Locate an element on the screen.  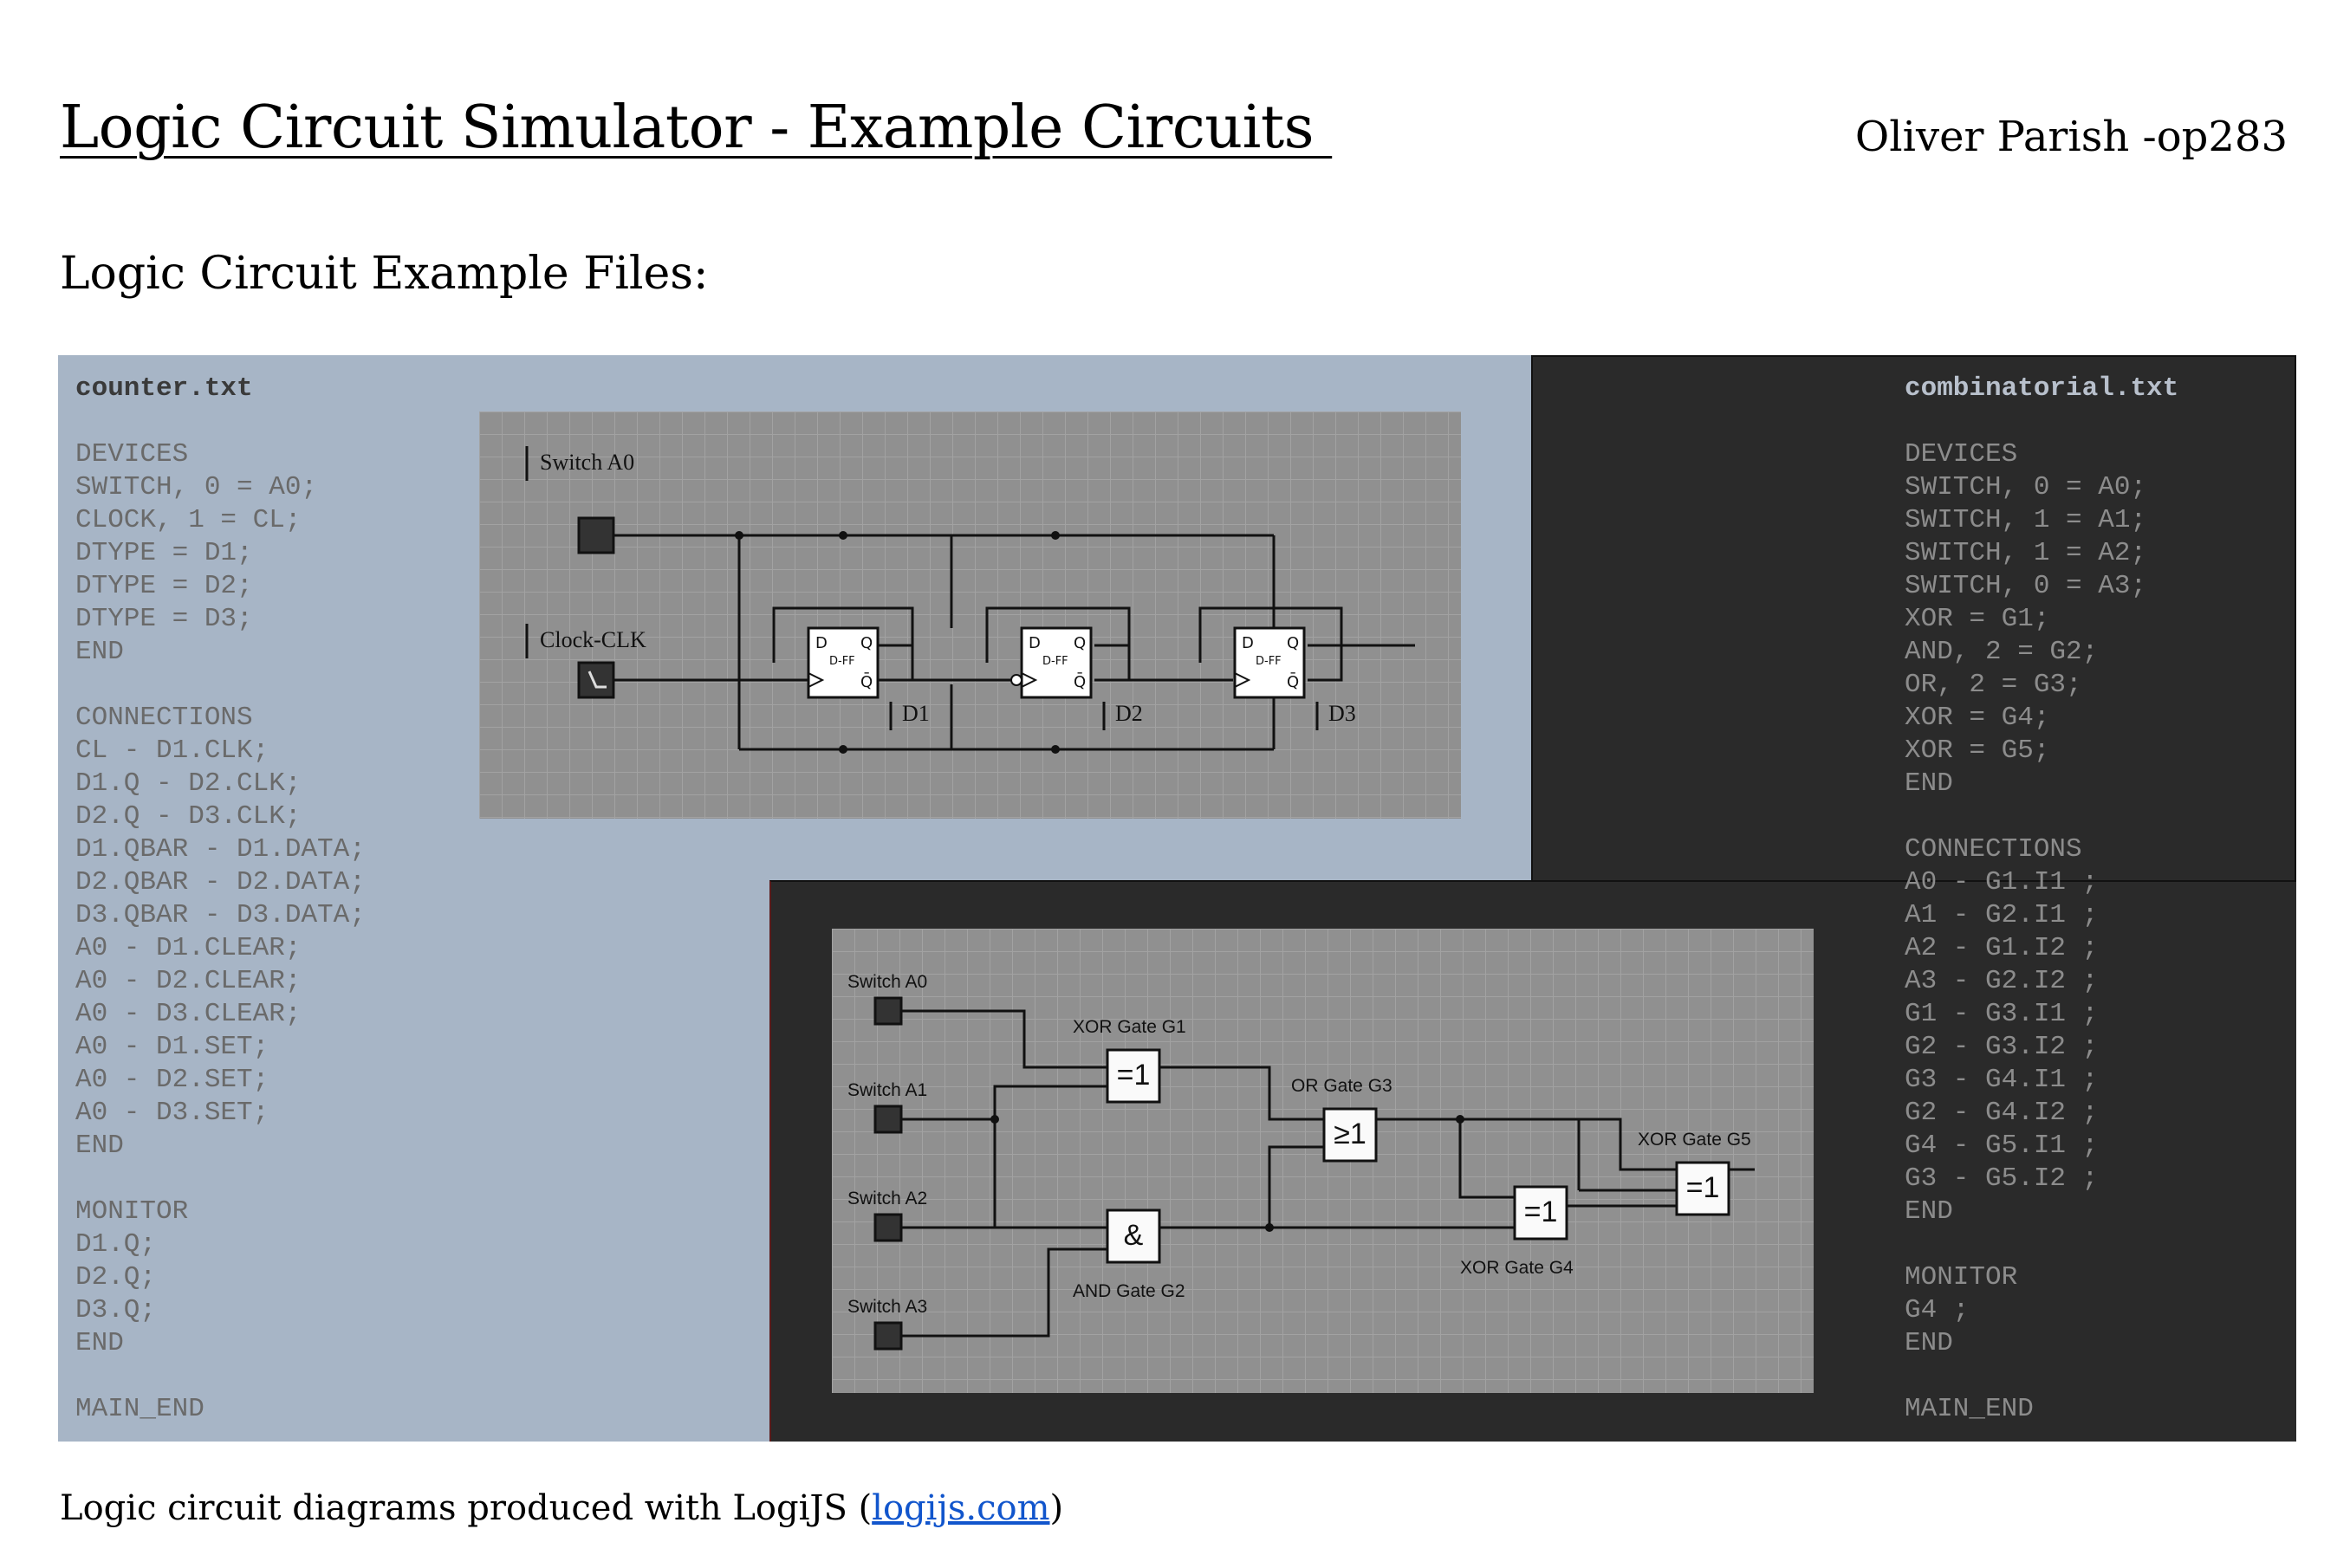
svg-text: Switch A3 is located at coordinates (887, 1307).